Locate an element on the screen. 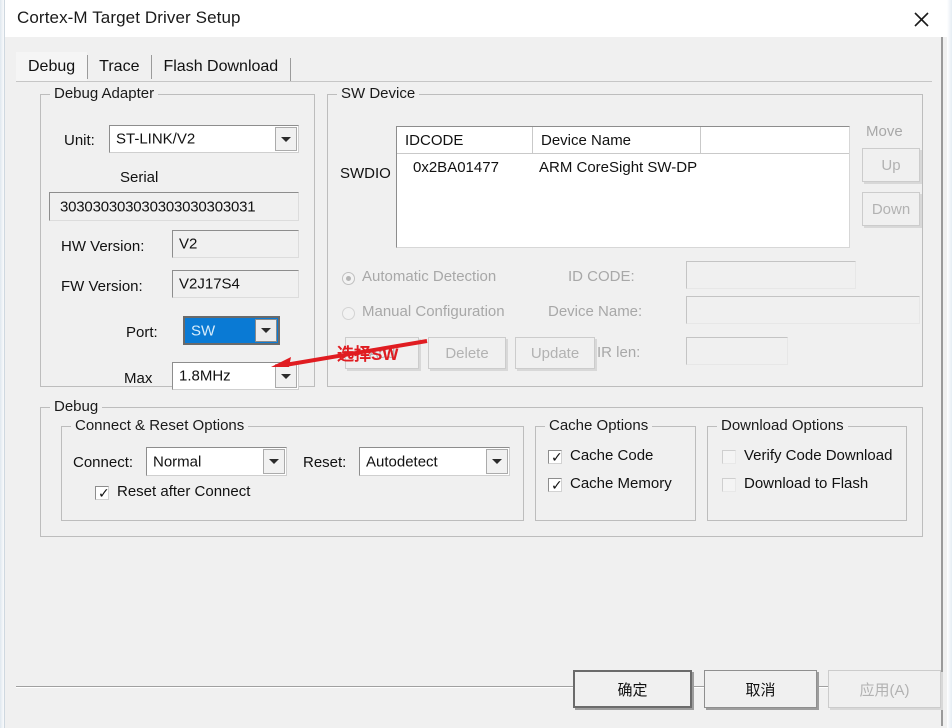 The height and width of the screenshot is (728, 952). cancel-button-label: 取消 is located at coordinates (760, 690).